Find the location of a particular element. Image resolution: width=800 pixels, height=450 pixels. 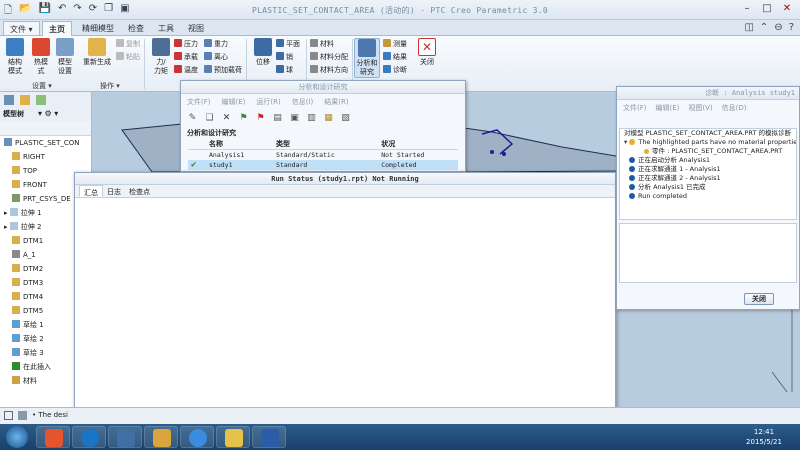

tab-log: 日志 is located at coordinates (114, 191).